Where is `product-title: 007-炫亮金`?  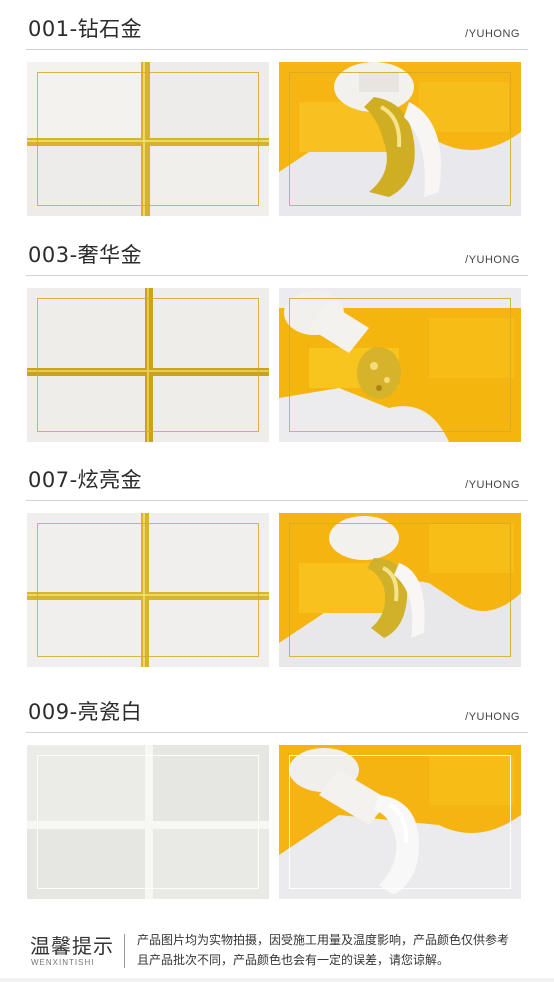 product-title: 007-炫亮金 is located at coordinates (85, 480).